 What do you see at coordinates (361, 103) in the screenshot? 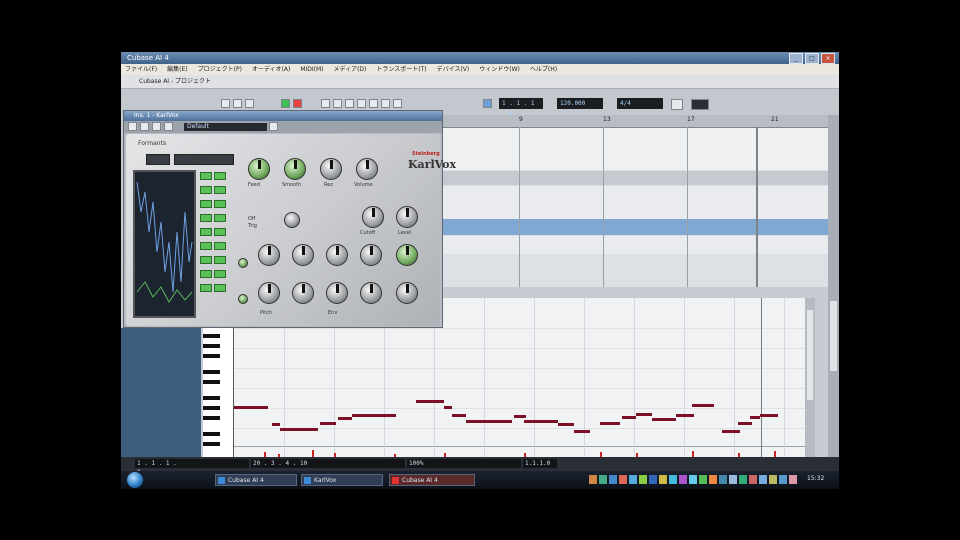
I see `split-tool-icon` at bounding box center [361, 103].